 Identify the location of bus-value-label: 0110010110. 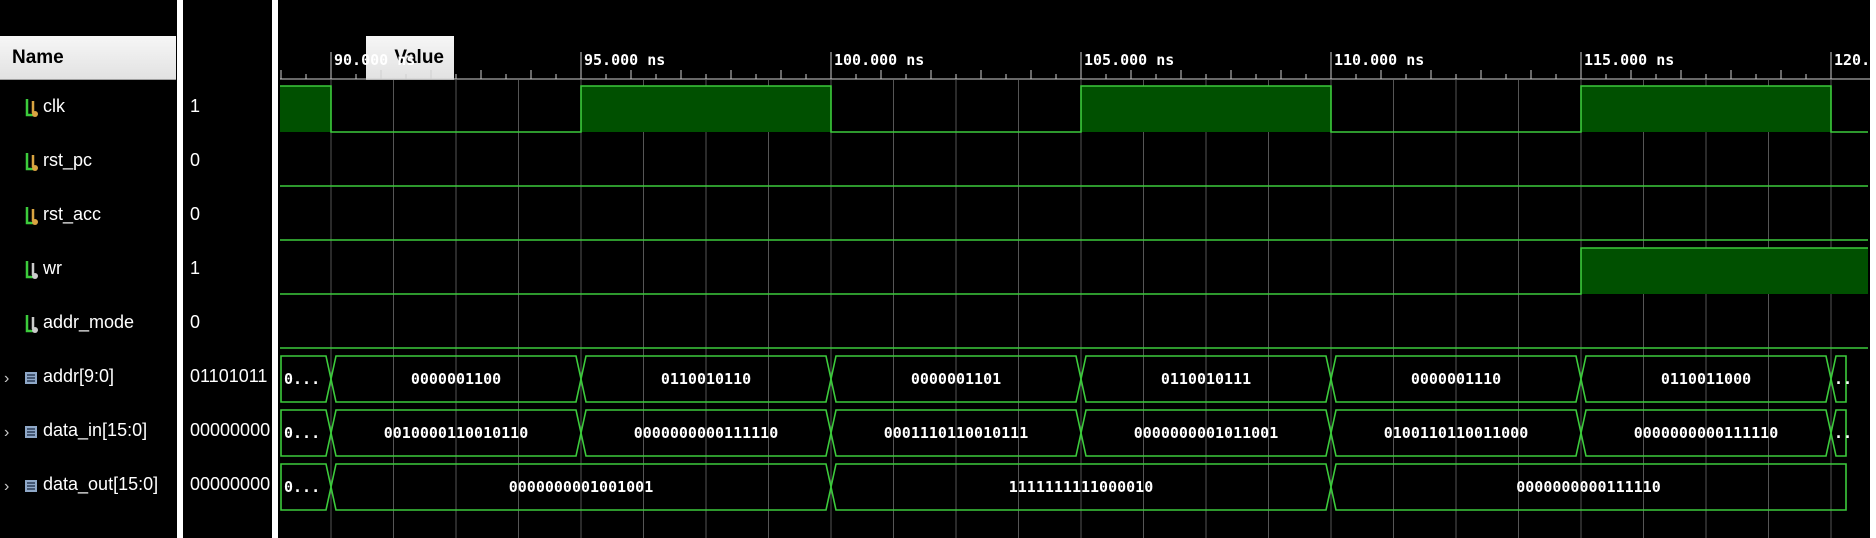
(706, 379).